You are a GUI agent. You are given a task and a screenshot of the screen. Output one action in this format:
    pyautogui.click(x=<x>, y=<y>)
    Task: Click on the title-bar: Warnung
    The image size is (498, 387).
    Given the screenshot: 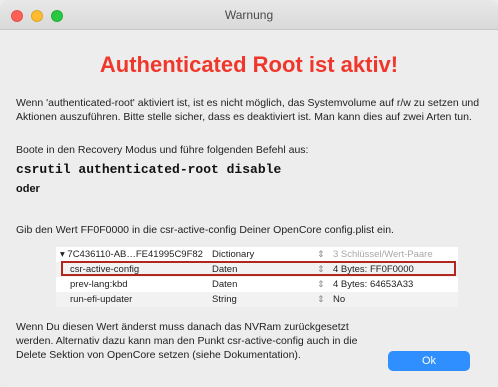 What is the action you would take?
    pyautogui.click(x=249, y=15)
    